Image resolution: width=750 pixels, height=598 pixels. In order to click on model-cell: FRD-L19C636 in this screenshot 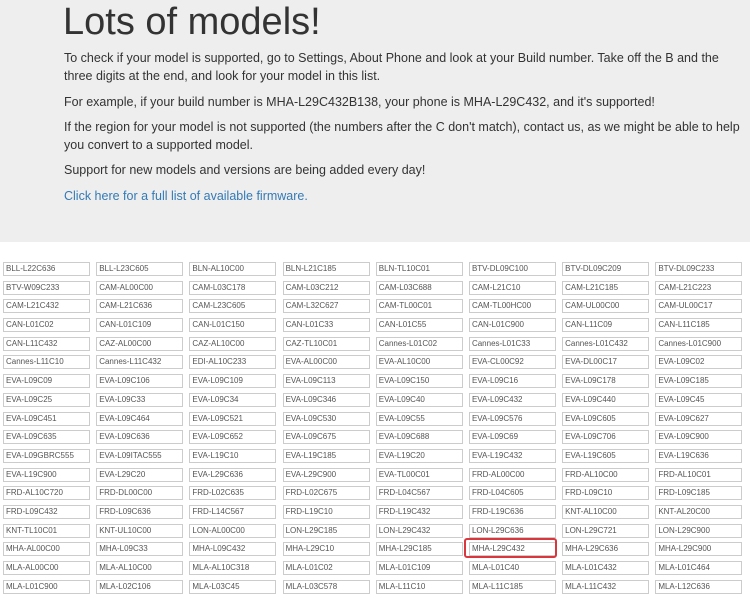, I will do `click(512, 511)`.